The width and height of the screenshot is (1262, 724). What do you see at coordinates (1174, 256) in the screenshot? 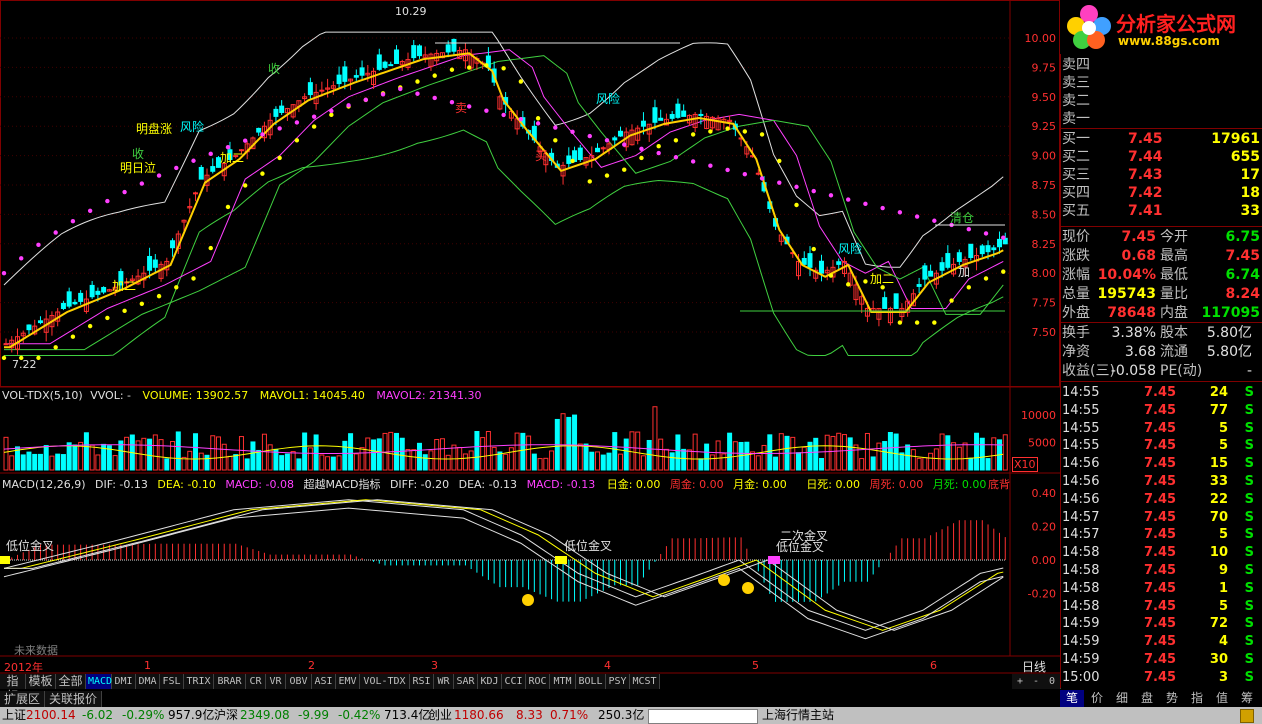
I see `quote-label: 最高` at bounding box center [1174, 256].